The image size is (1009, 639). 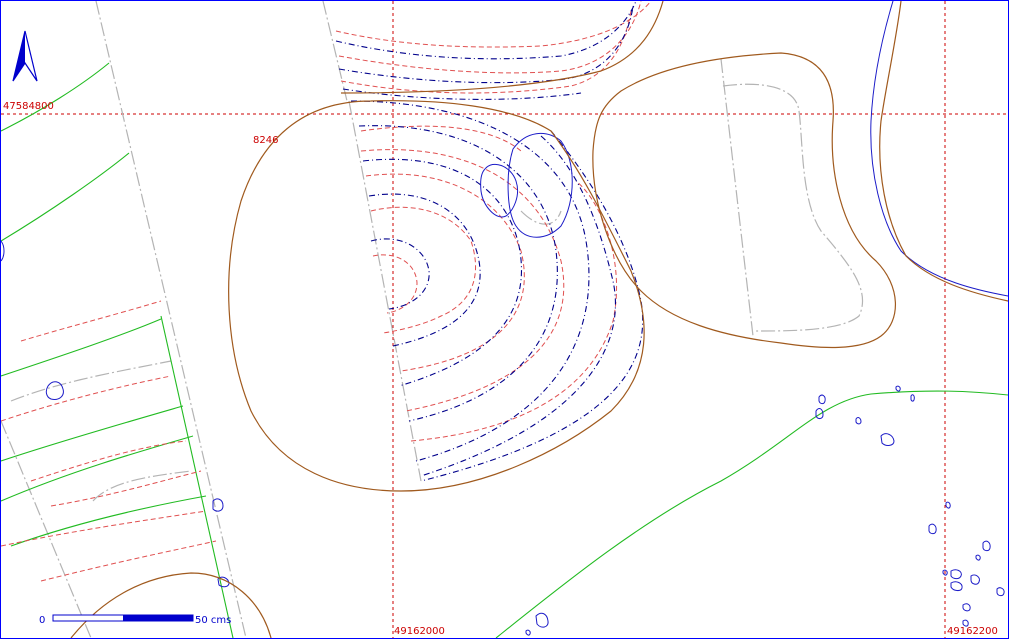 I want to click on parcel-inner-contour, so click(x=793, y=207).